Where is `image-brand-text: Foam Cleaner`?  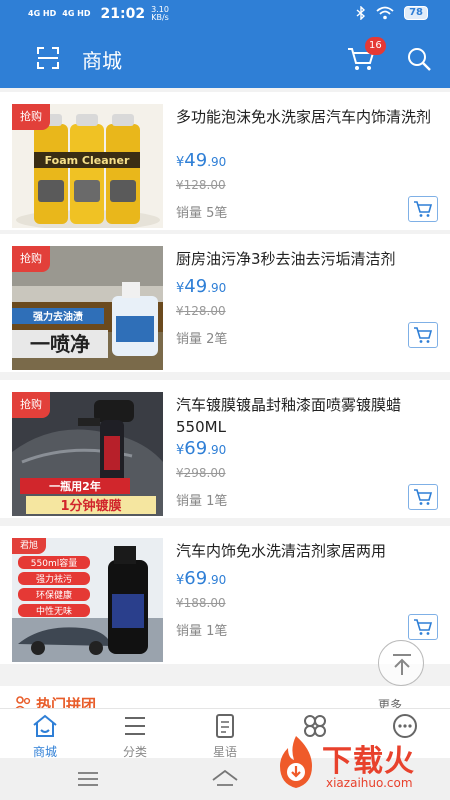 image-brand-text: Foam Cleaner is located at coordinates (87, 160).